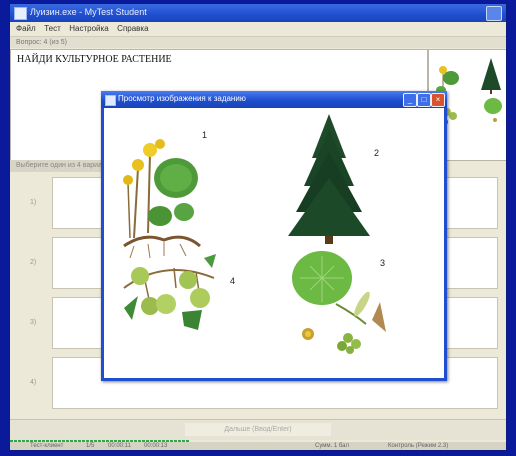 The width and height of the screenshot is (516, 456). I want to click on window-title: Луизин.exe - MyTest Student, so click(88, 12).